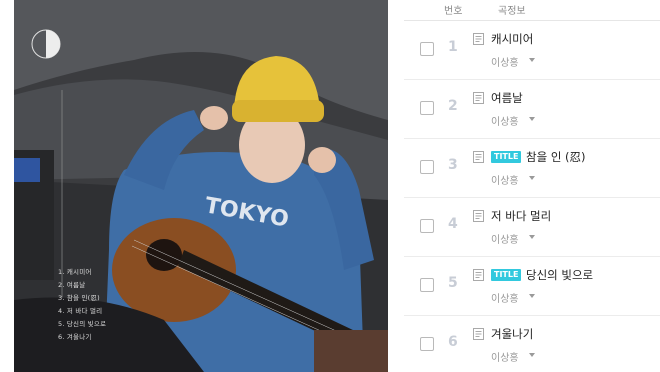  Describe the element at coordinates (453, 165) in the screenshot. I see `track-number: 3` at that location.